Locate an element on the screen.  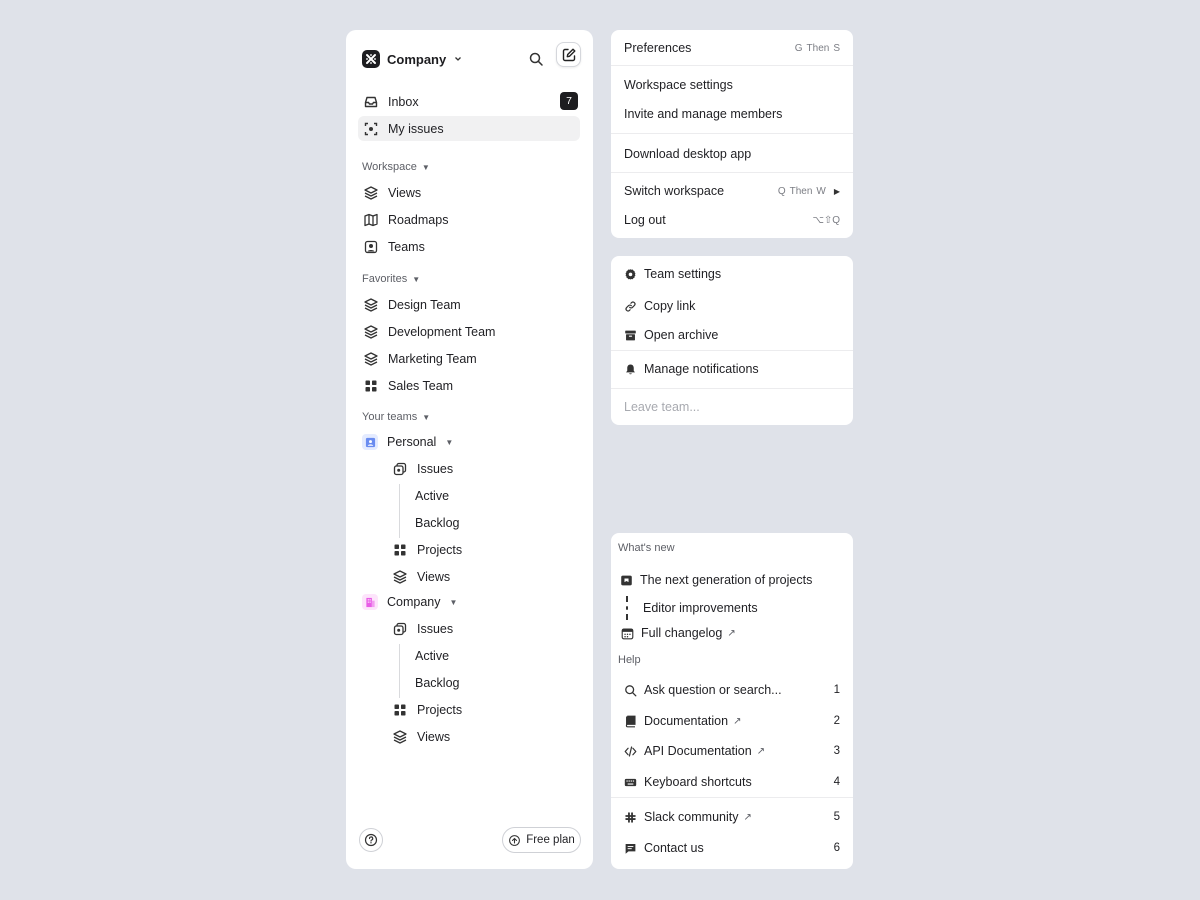
team-personal-projects: Projects is located at coordinates (427, 550).